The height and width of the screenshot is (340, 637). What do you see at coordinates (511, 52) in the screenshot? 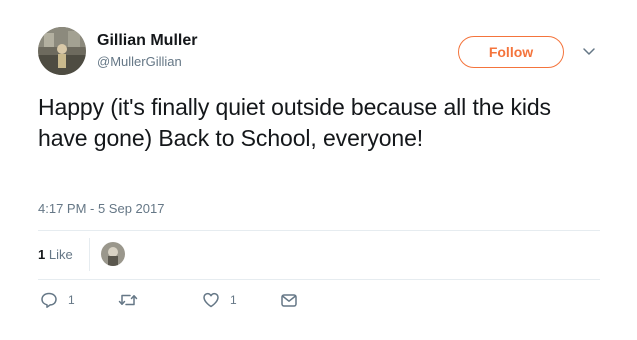
I see `follow-button: Follow` at bounding box center [511, 52].